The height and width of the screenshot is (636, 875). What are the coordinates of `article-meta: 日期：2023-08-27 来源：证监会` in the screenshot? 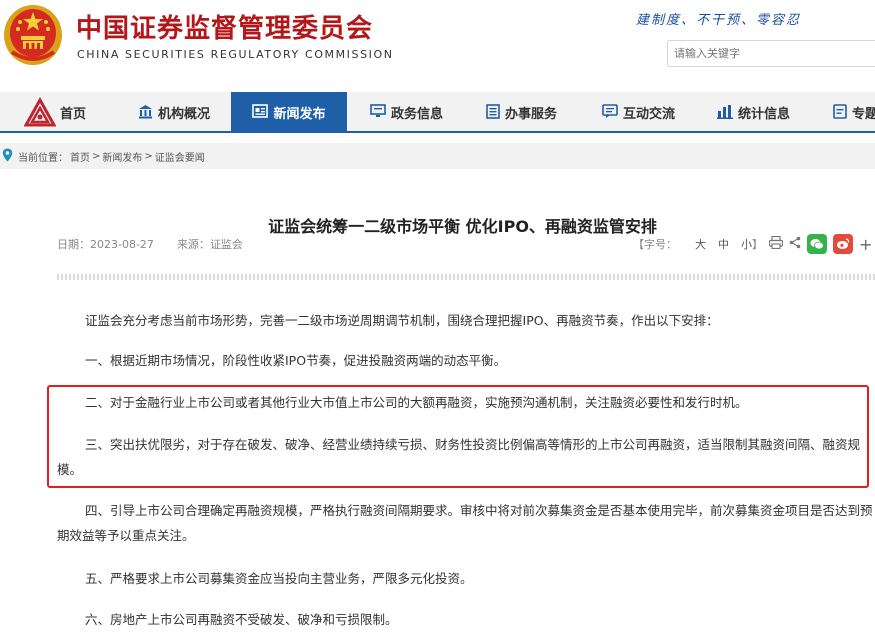 It's located at (150, 244).